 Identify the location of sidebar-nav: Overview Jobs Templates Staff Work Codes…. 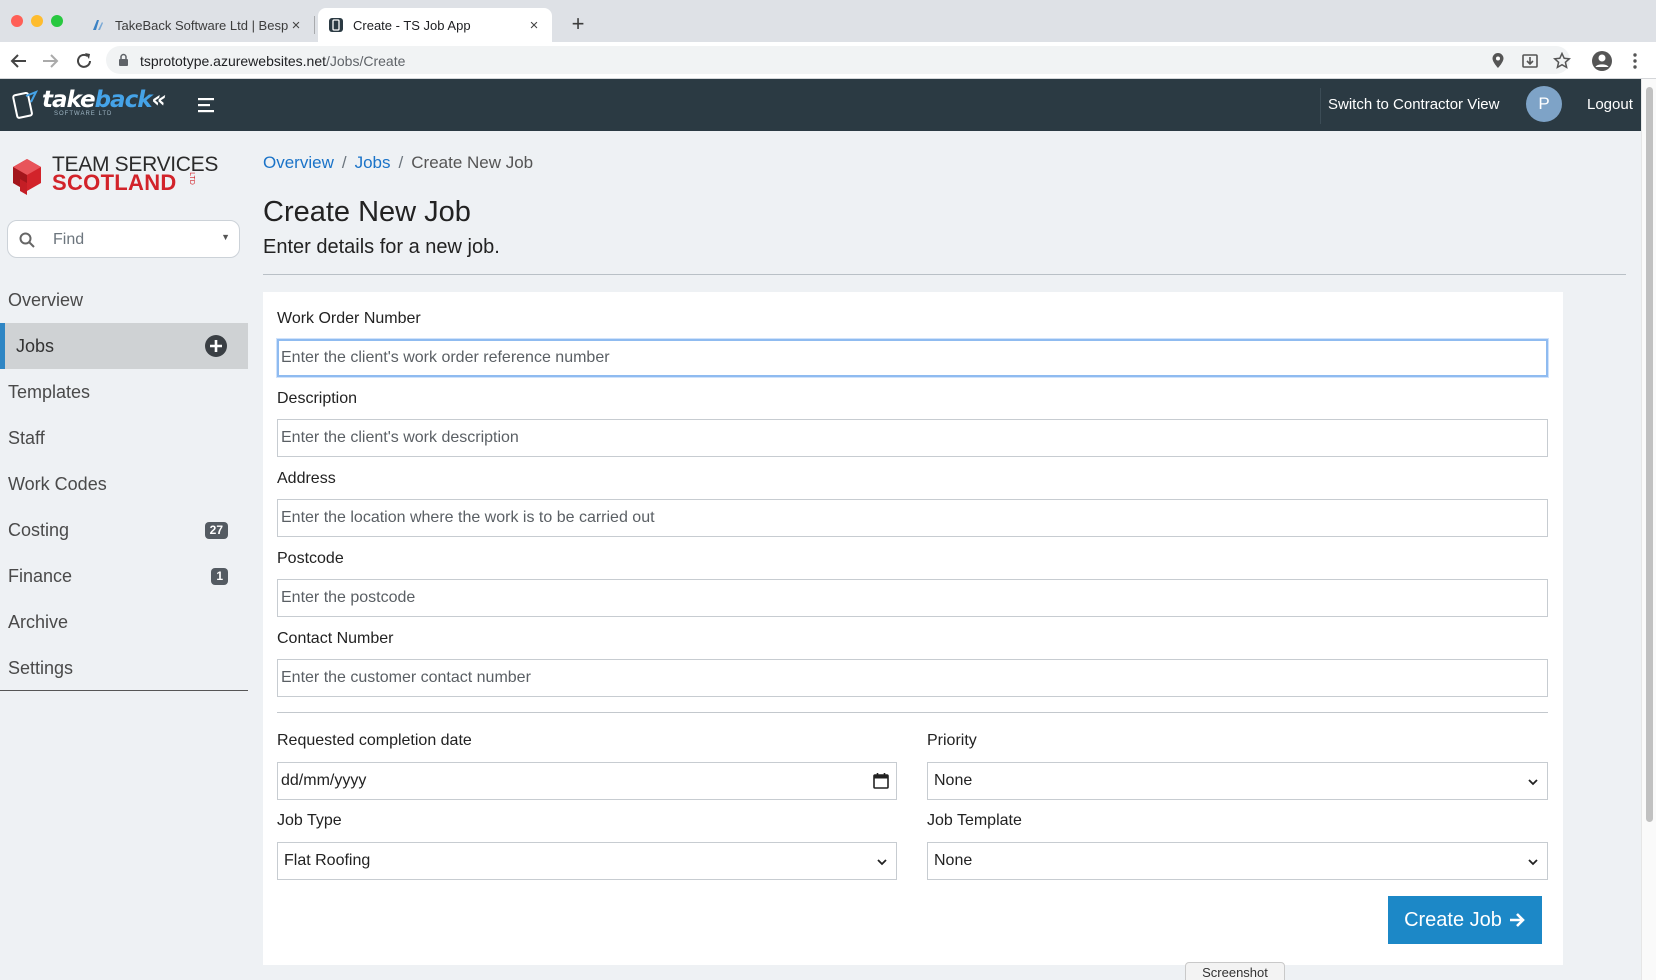
(124, 484).